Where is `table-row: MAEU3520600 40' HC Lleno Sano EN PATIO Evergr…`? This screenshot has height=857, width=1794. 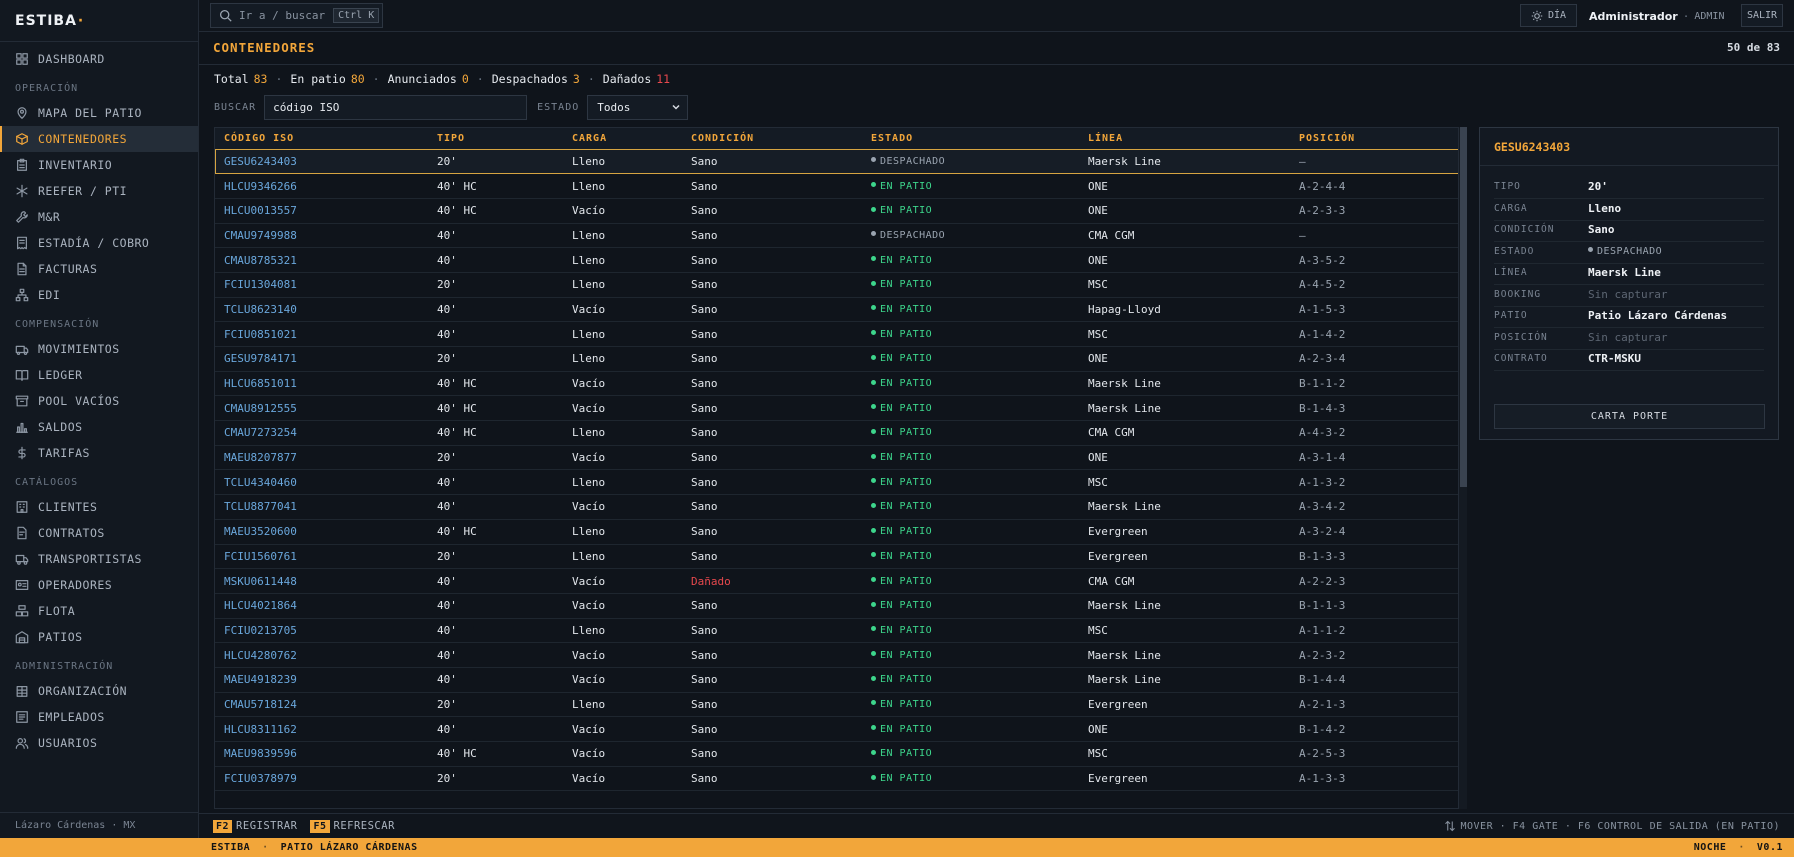 table-row: MAEU3520600 40' HC Lleno Sano EN PATIO Evergr… is located at coordinates (836, 531).